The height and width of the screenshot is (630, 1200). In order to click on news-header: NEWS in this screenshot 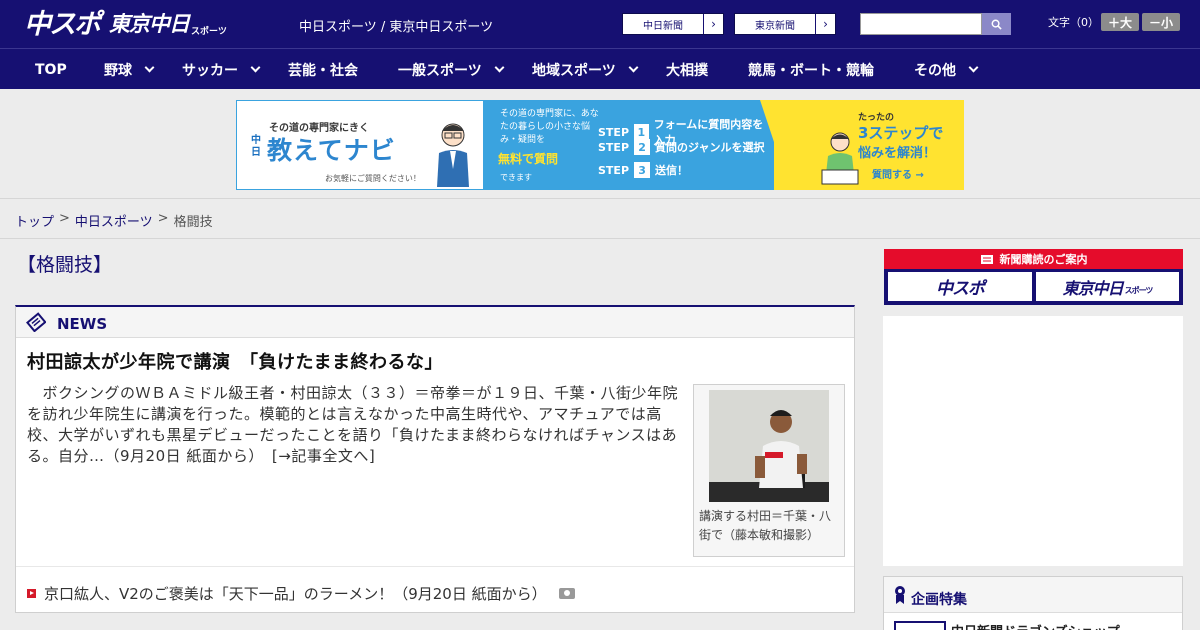, I will do `click(435, 322)`.